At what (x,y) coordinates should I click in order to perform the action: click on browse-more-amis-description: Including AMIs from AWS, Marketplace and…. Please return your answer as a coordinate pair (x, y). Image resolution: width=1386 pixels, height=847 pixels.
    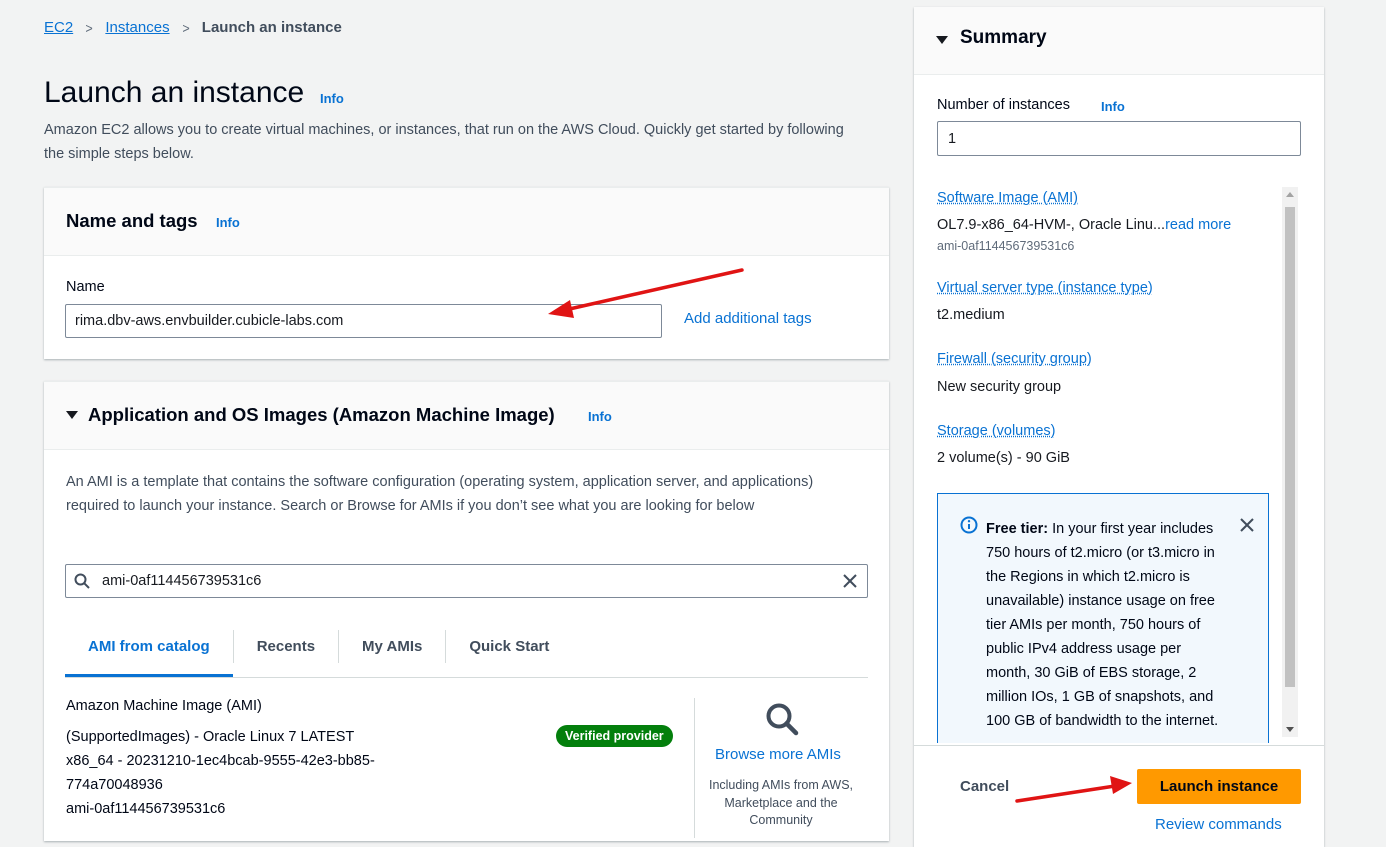
    Looking at the image, I should click on (781, 803).